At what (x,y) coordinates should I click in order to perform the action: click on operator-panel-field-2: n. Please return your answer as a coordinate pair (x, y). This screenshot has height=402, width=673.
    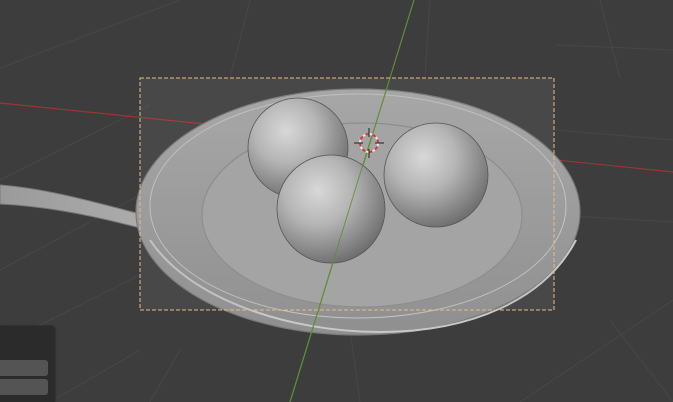
    Looking at the image, I should click on (24, 387).